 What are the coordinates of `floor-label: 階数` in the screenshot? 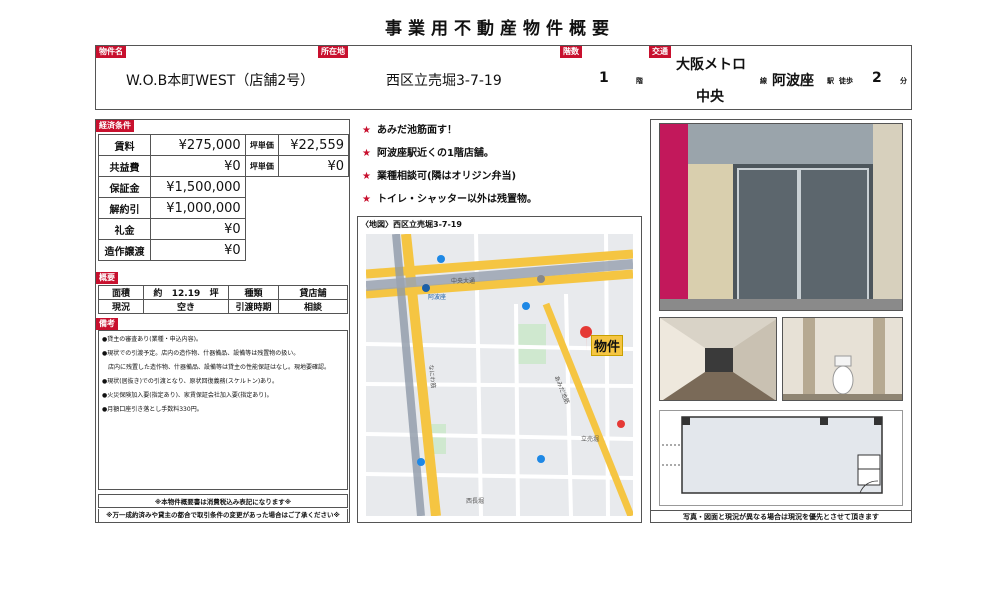 It's located at (571, 52).